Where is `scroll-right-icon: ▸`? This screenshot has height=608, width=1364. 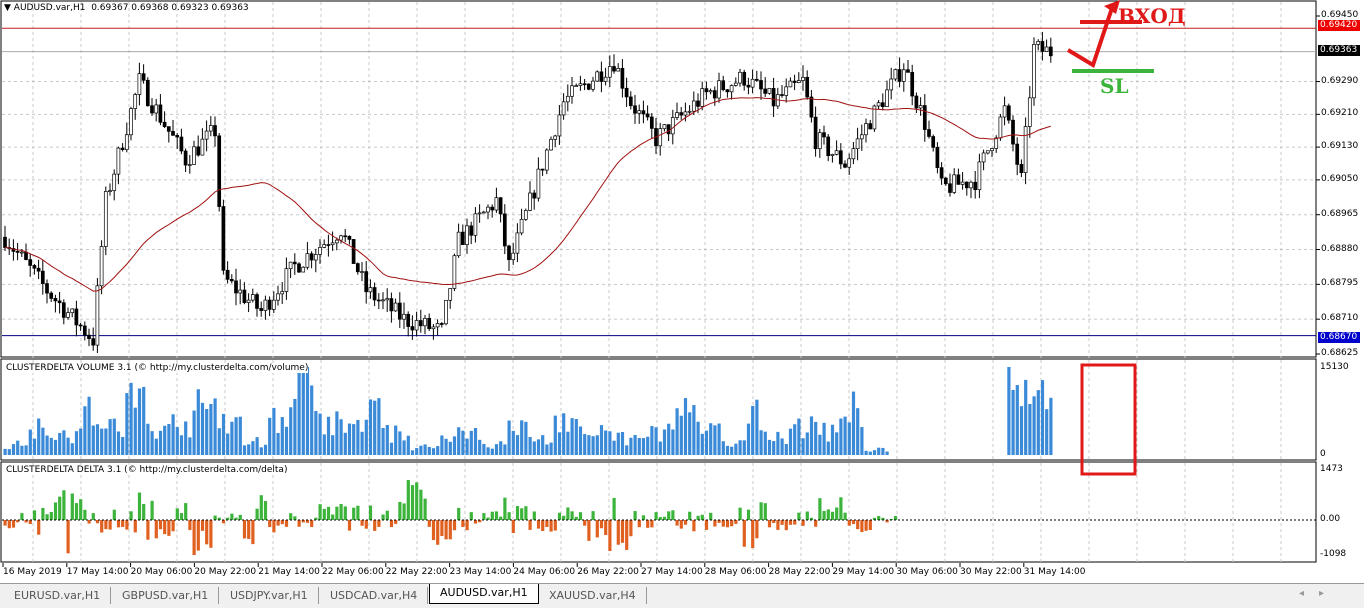 scroll-right-icon: ▸ is located at coordinates (1321, 593).